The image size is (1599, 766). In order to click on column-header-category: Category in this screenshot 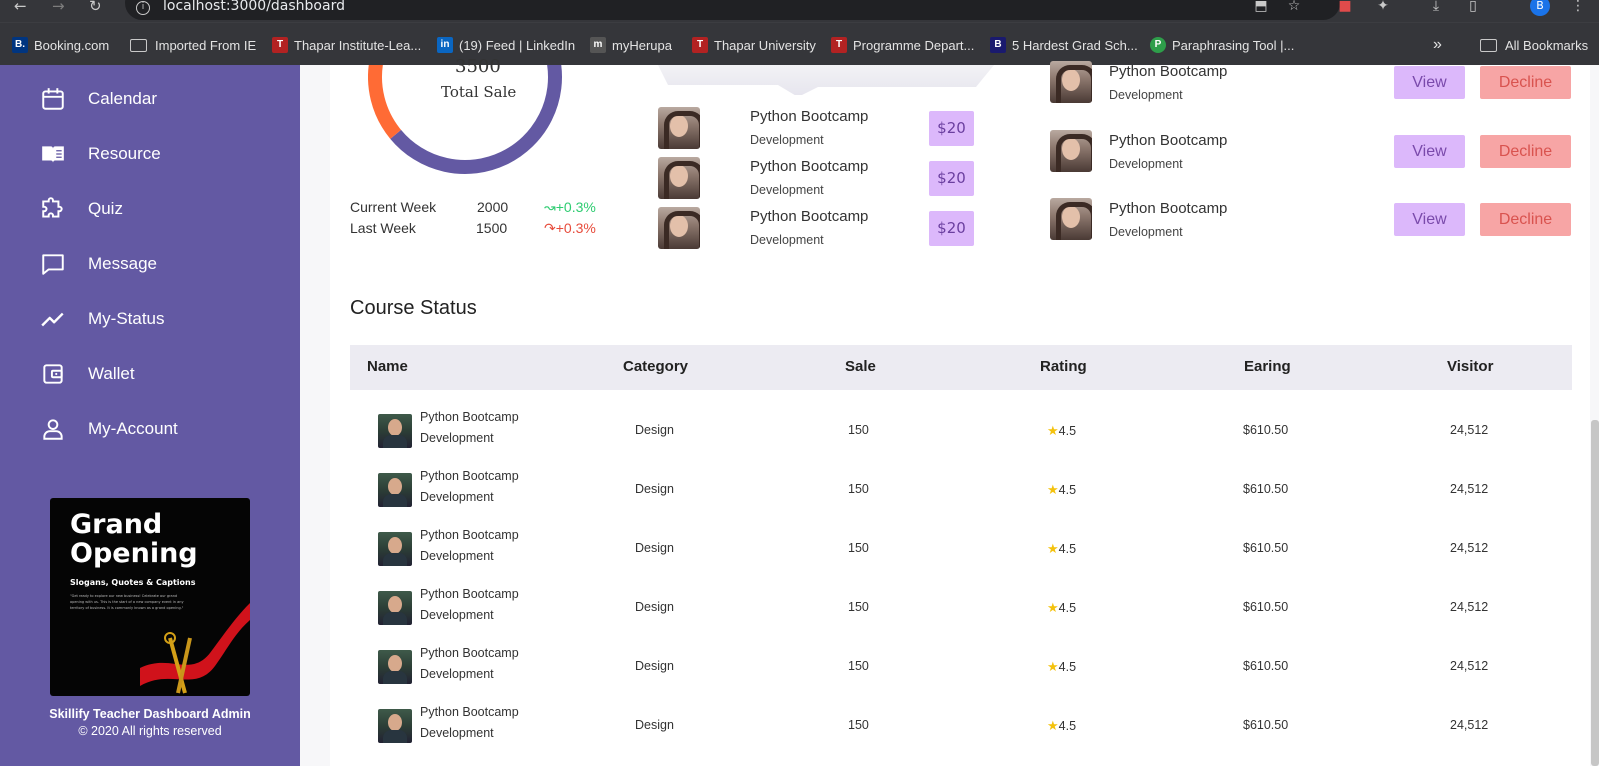, I will do `click(655, 366)`.